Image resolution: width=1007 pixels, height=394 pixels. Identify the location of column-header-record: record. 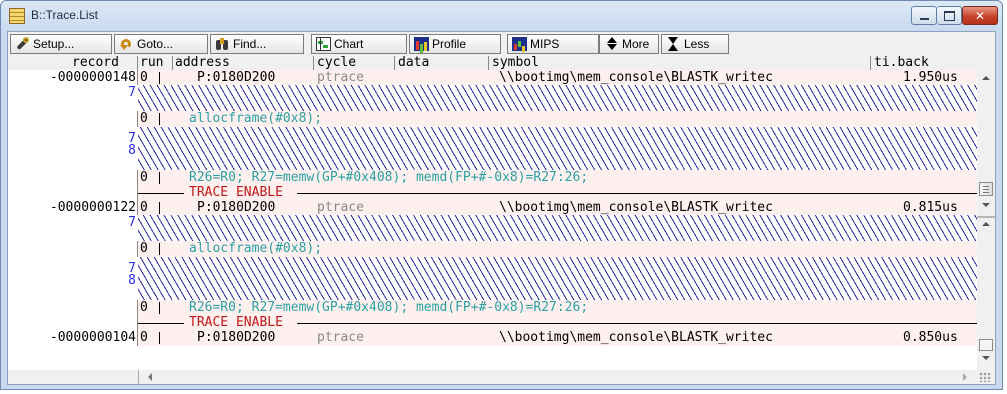
(95, 63).